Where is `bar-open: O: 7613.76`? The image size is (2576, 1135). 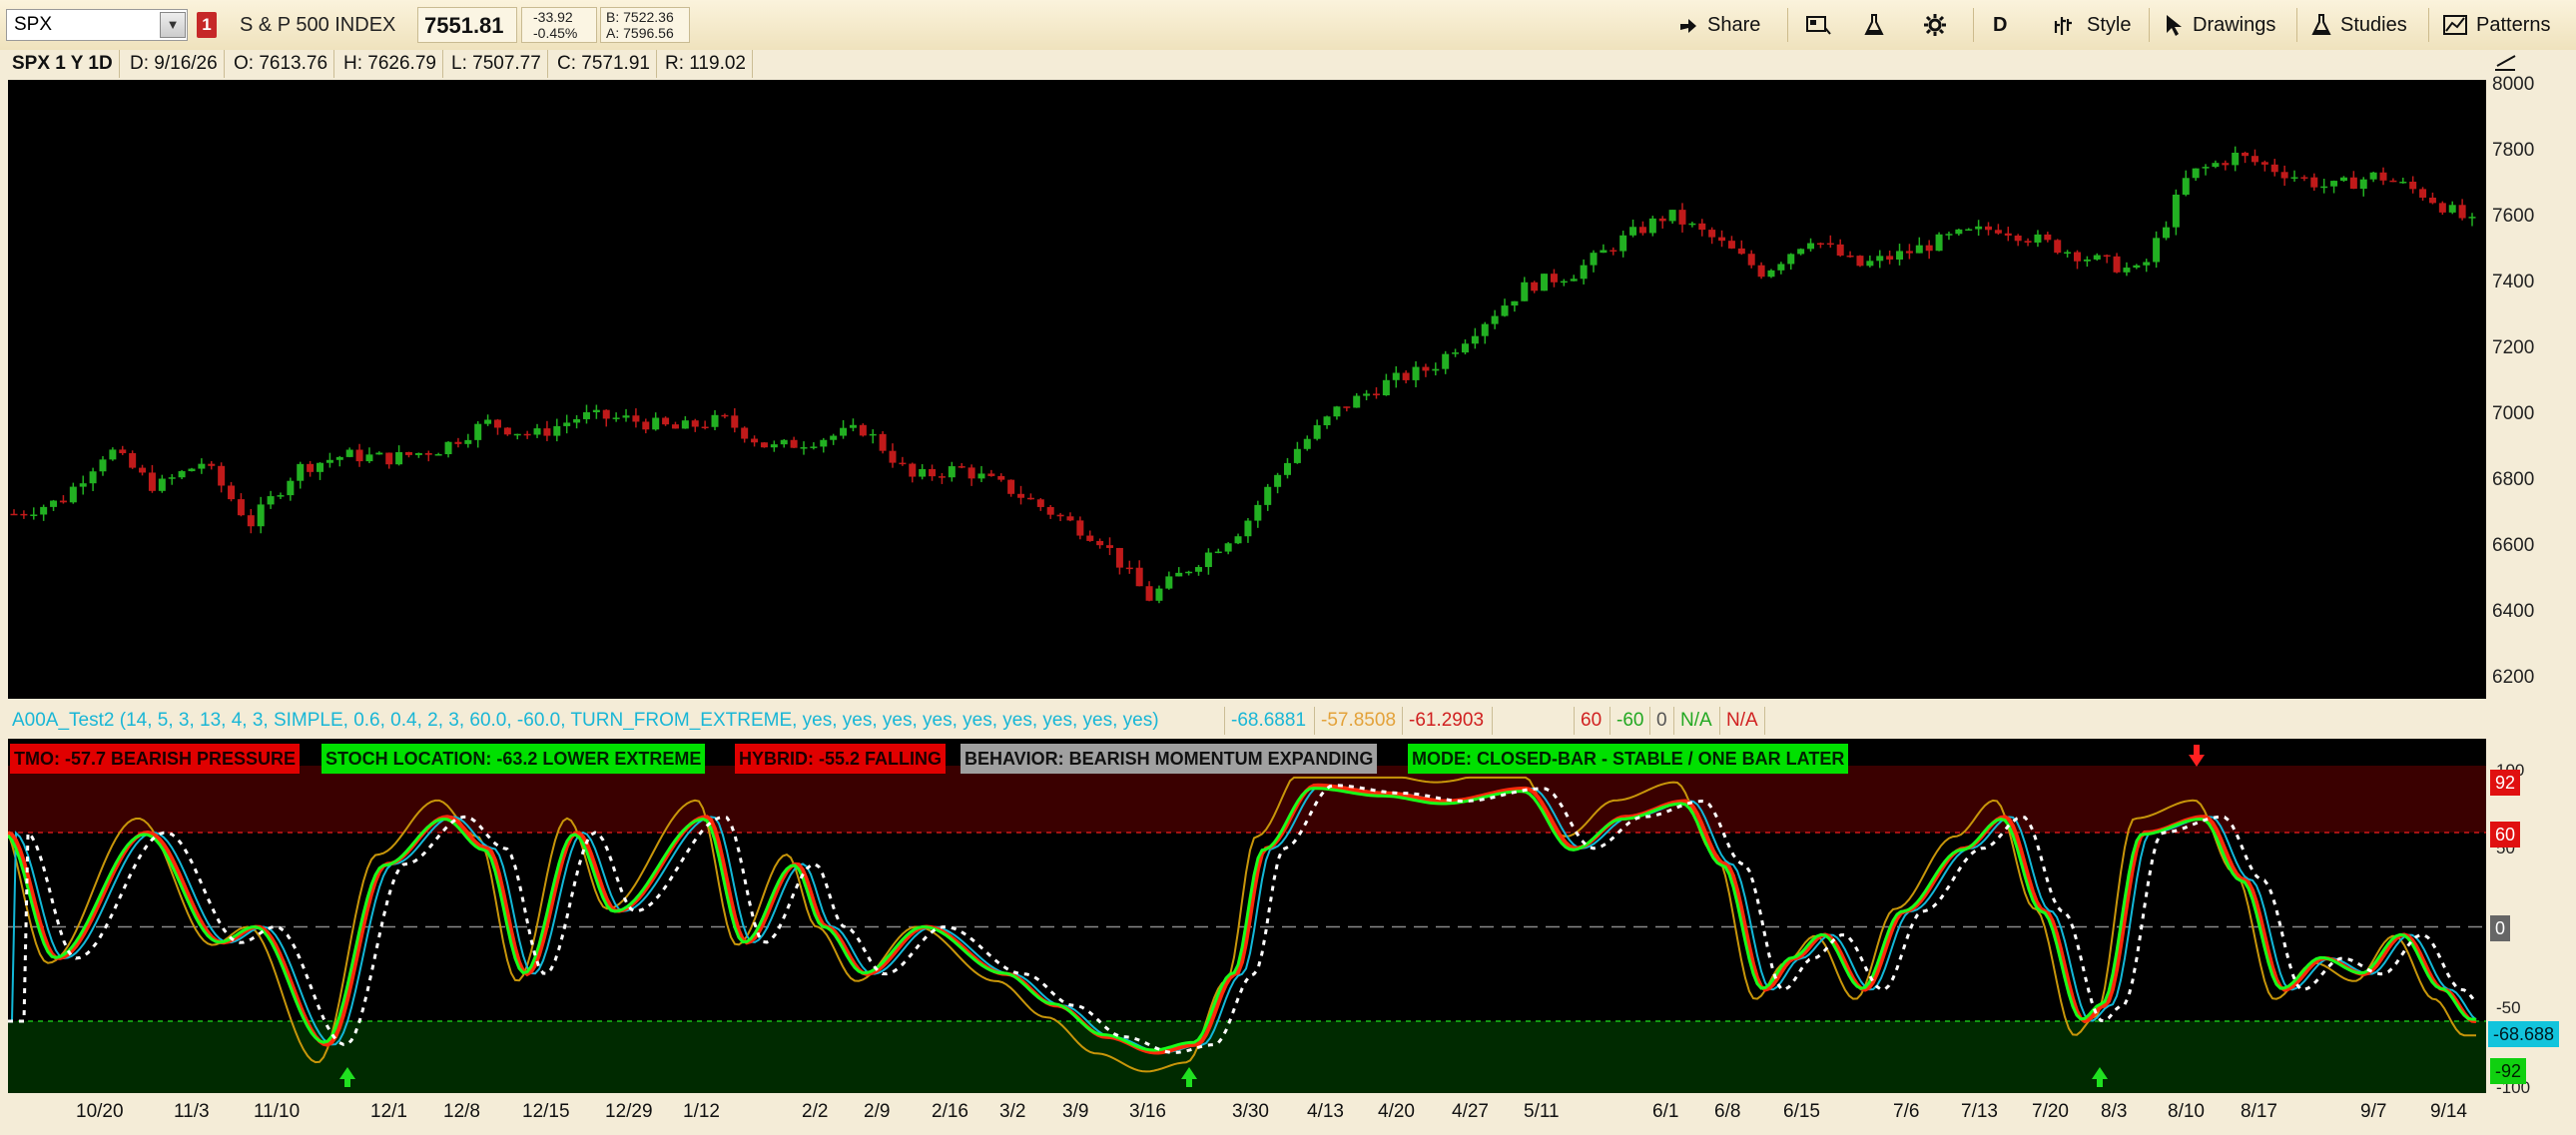 bar-open: O: 7613.76 is located at coordinates (281, 64).